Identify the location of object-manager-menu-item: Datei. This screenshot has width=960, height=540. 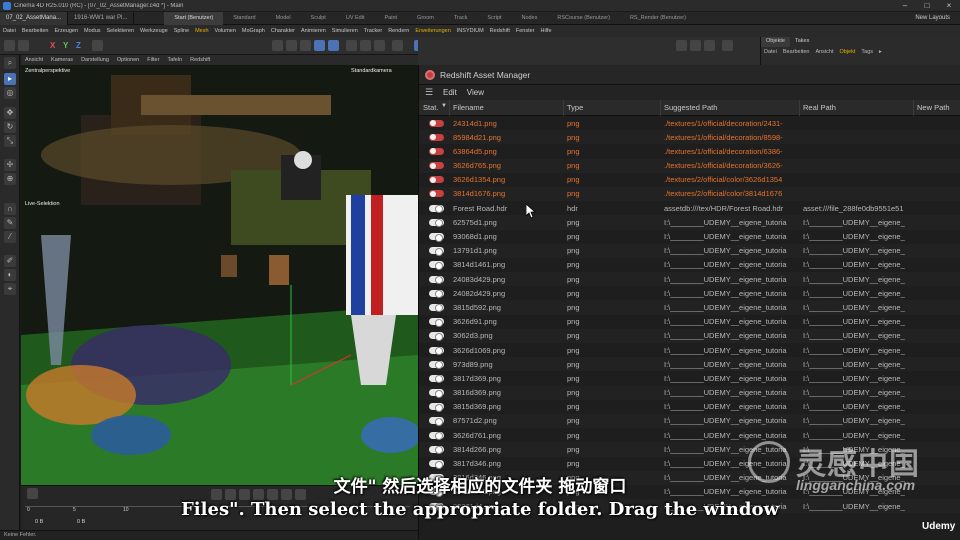
(770, 54).